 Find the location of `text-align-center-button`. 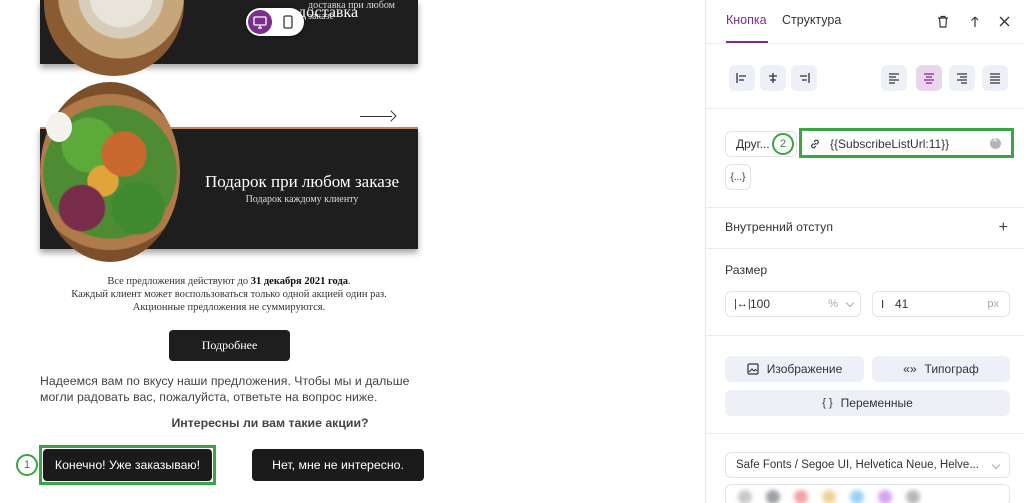

text-align-center-button is located at coordinates (929, 78).